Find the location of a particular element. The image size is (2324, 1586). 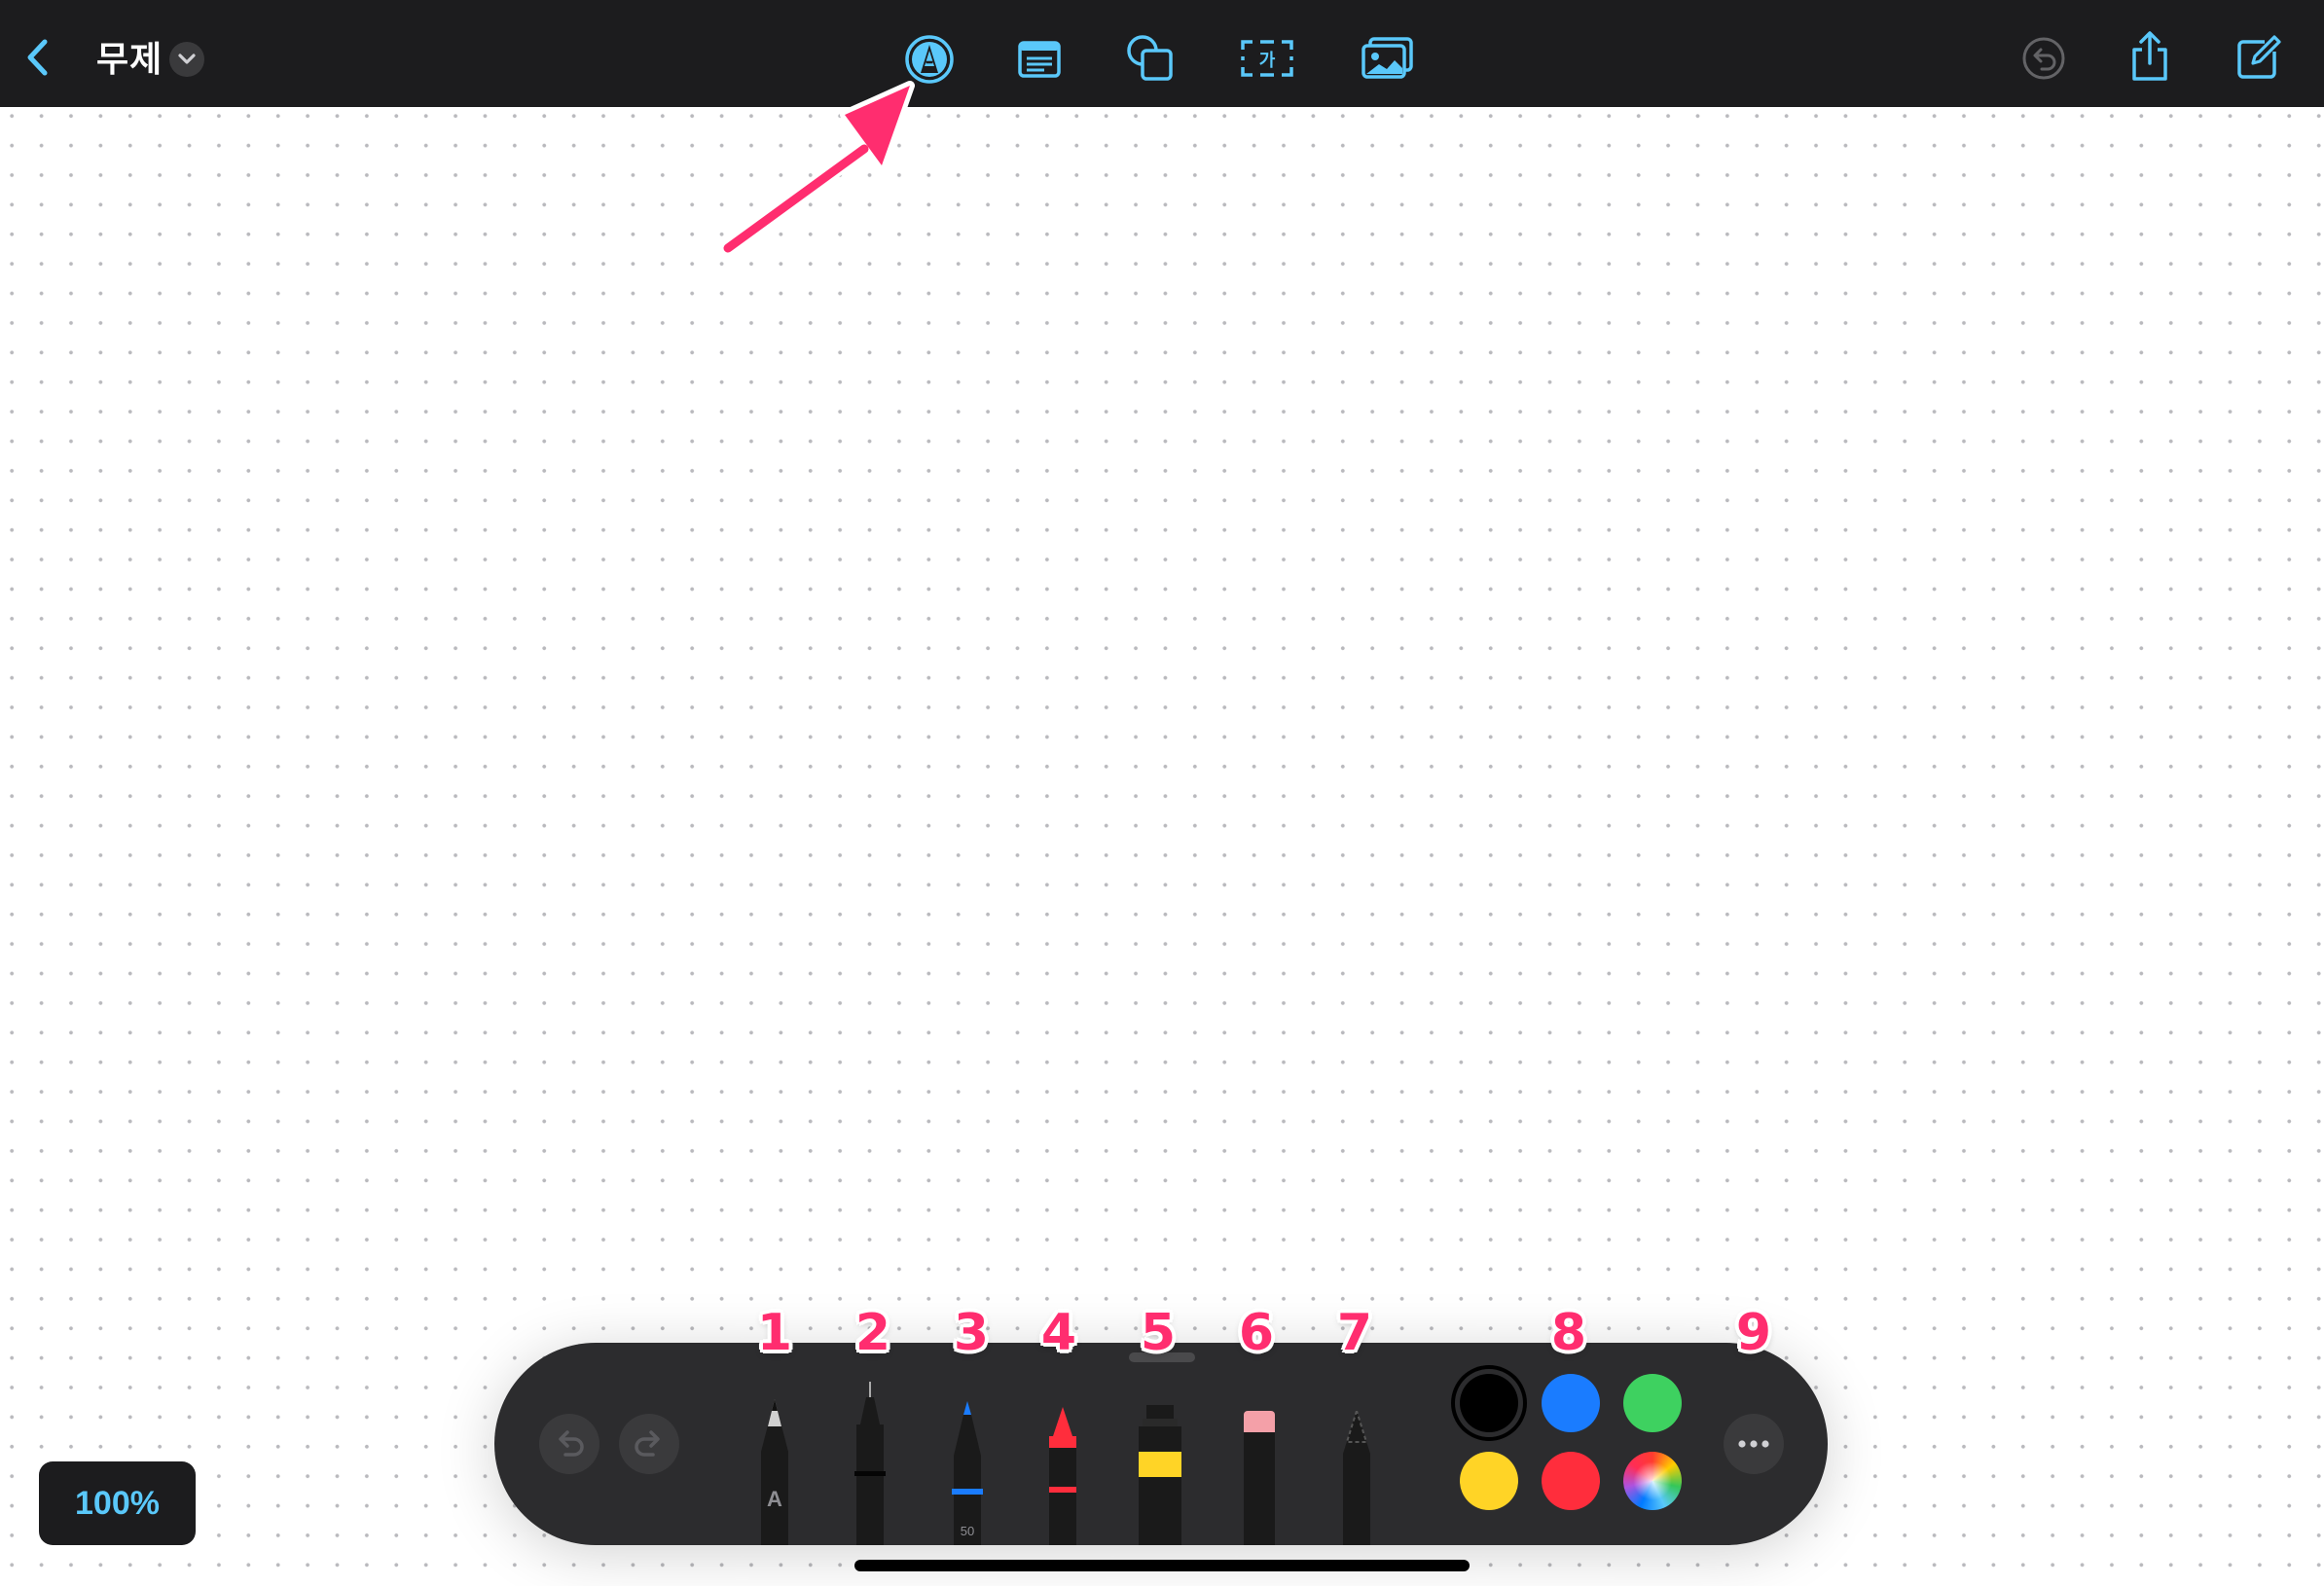

compose-icon is located at coordinates (2258, 57).